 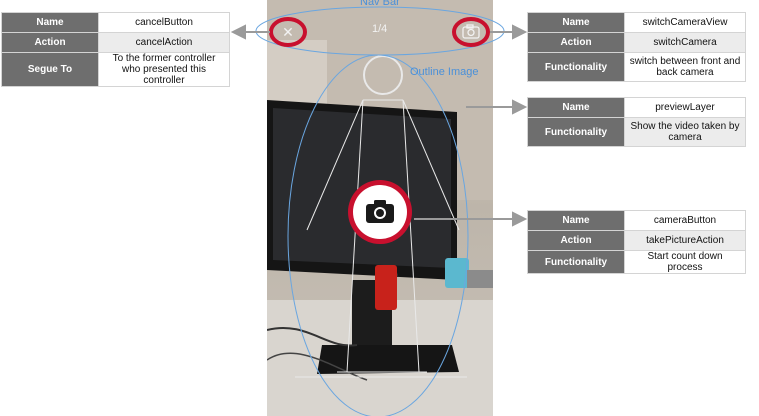 I want to click on value-cell: switchCamera, so click(x=685, y=42).